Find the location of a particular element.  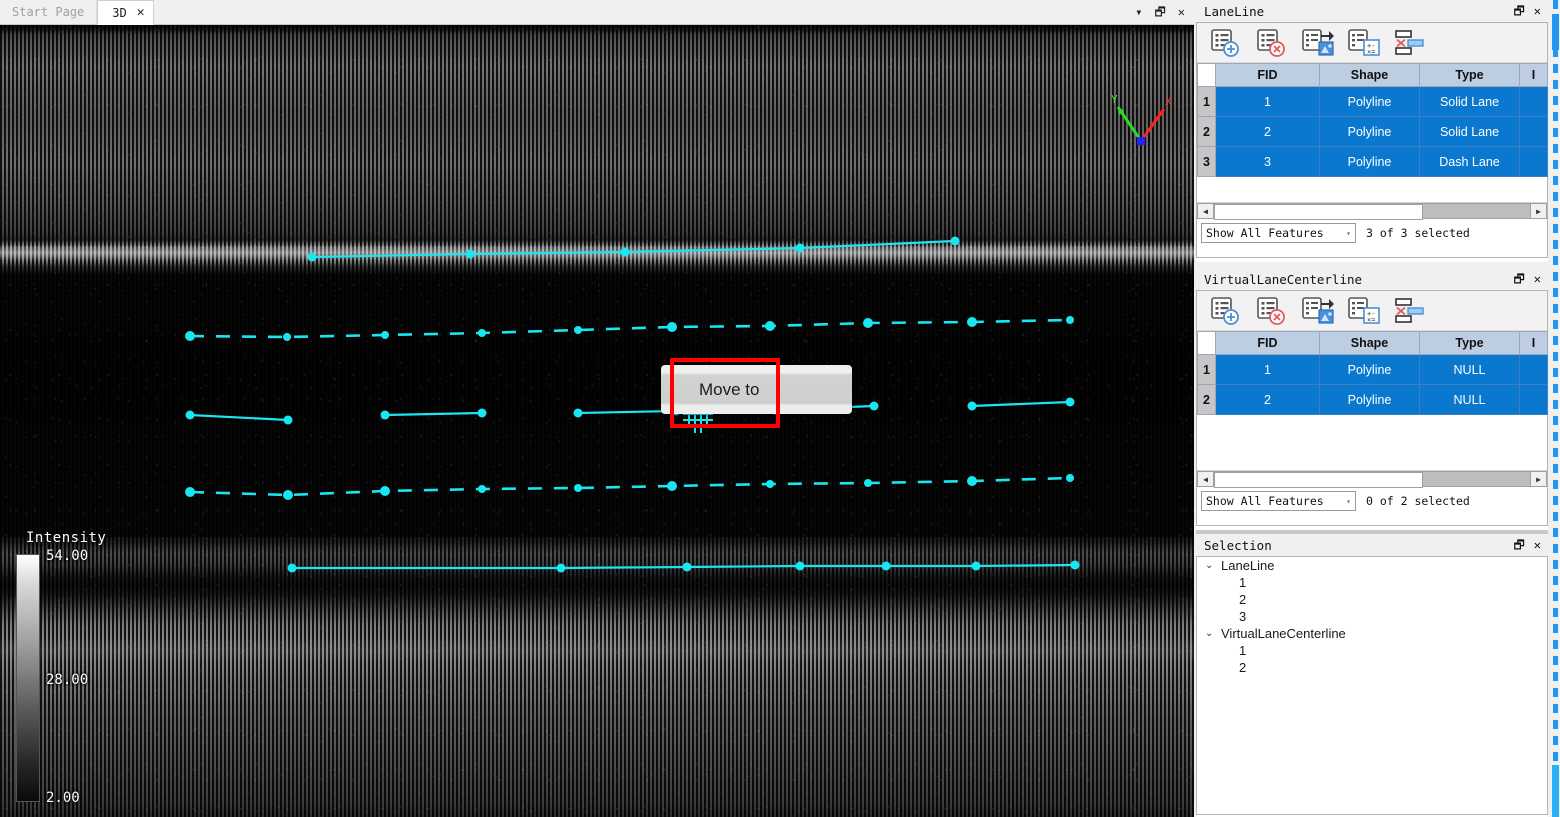

vlc-col-shape: Shape is located at coordinates (1369, 343).